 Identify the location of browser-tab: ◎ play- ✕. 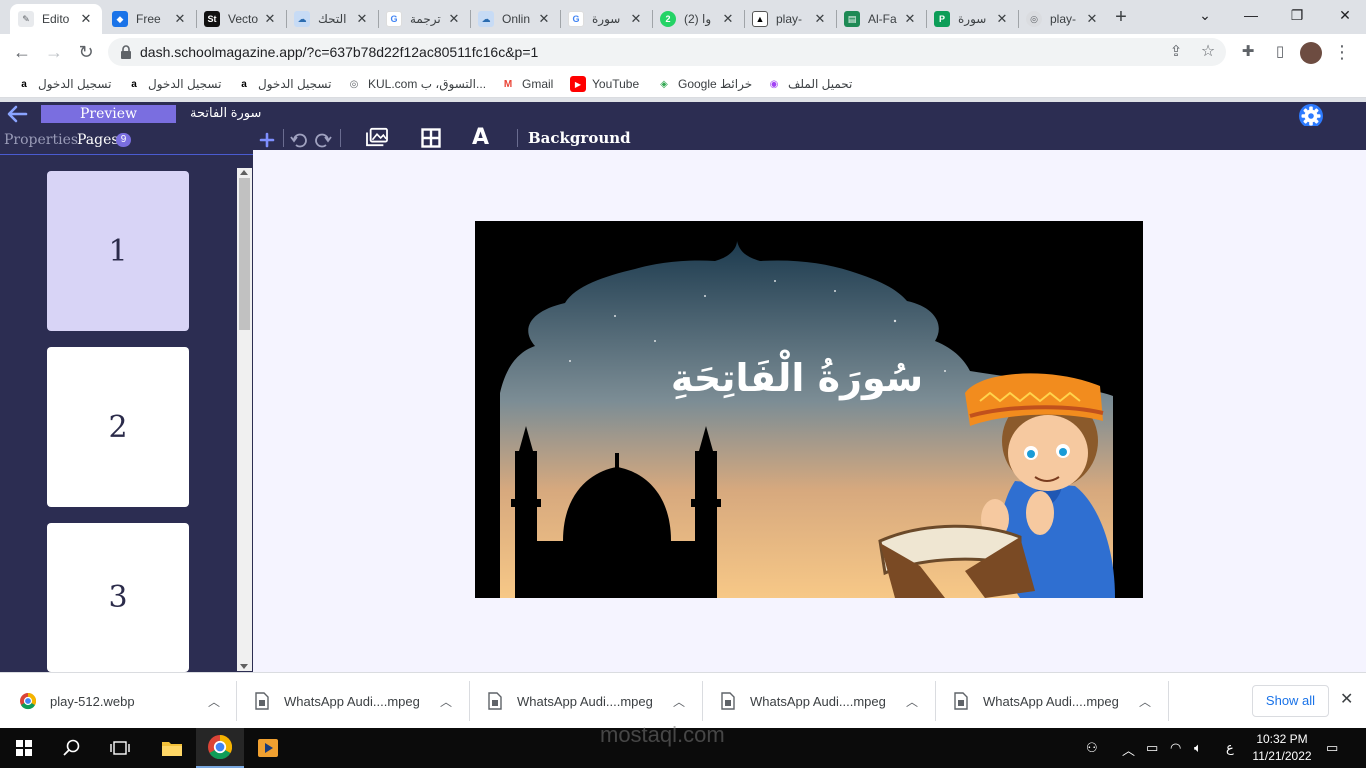
(1063, 19).